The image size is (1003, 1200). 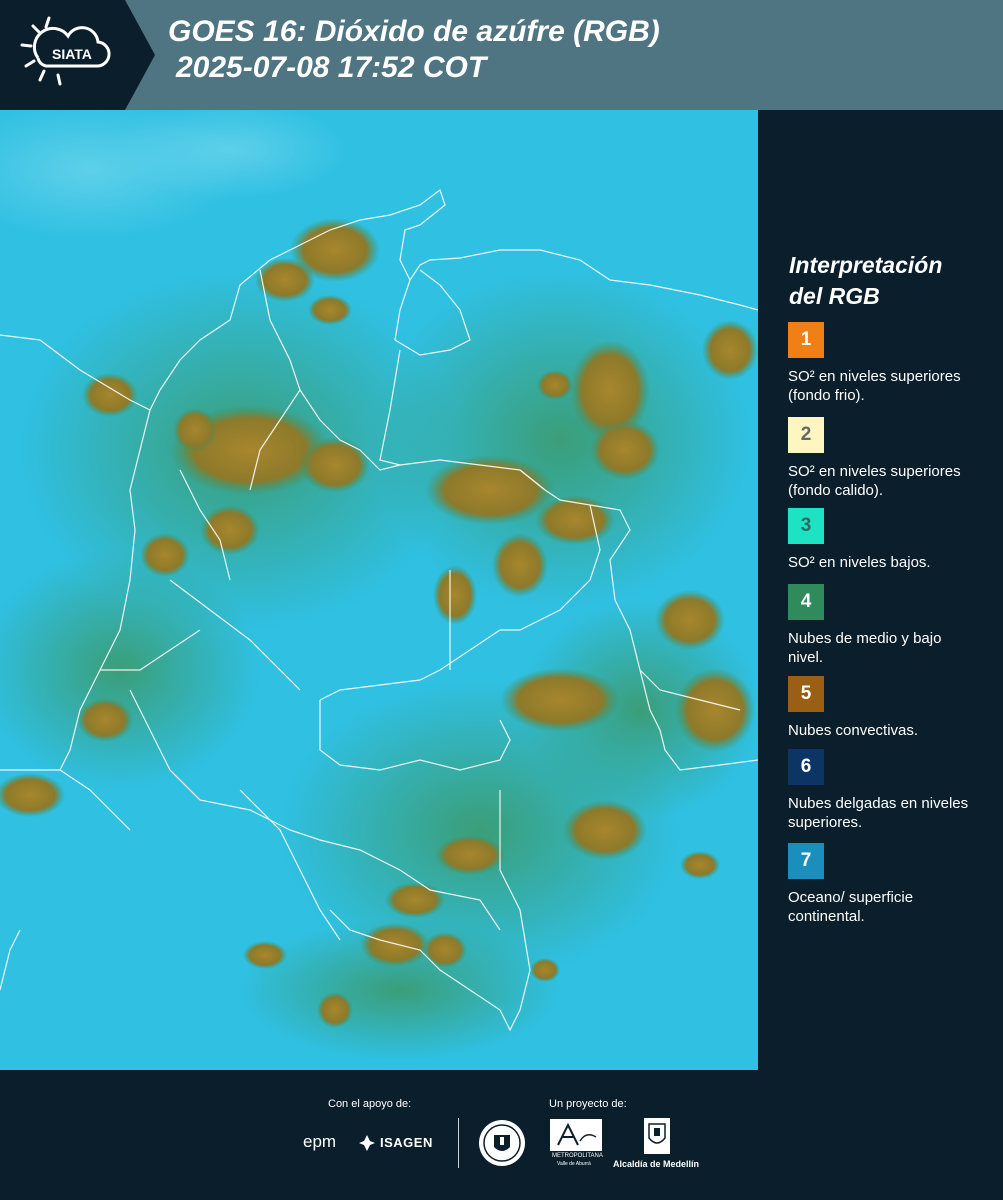 What do you see at coordinates (806, 340) in the screenshot?
I see `legend-swatch-1: 1` at bounding box center [806, 340].